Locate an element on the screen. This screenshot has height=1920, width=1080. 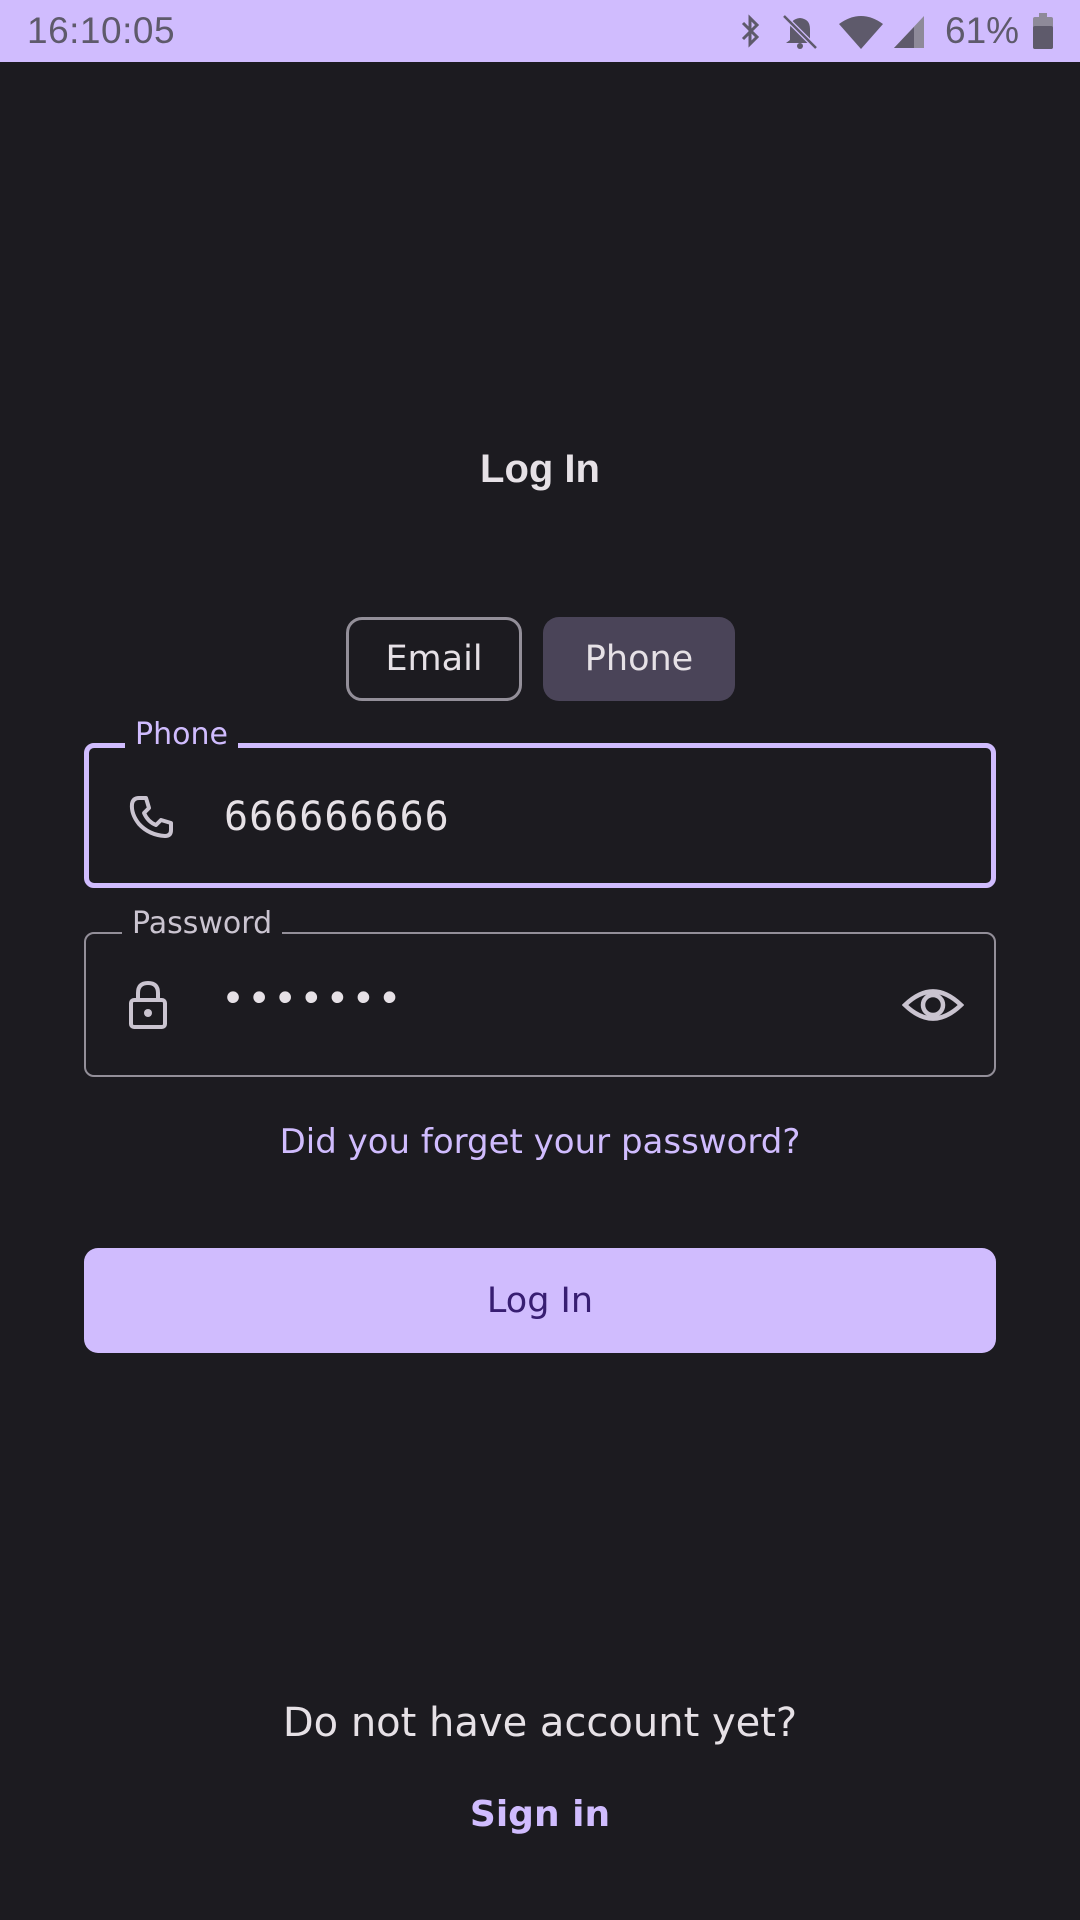
tab-phone: Phone is located at coordinates (639, 659).